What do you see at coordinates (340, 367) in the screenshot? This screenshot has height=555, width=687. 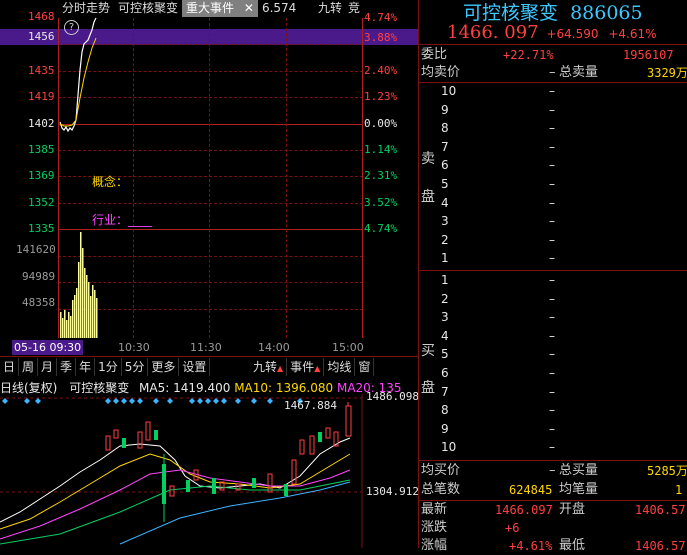 I see `ma-button: 均线` at bounding box center [340, 367].